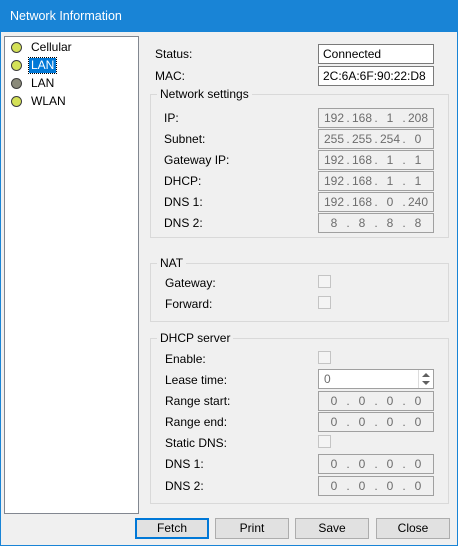 The width and height of the screenshot is (458, 546). Describe the element at coordinates (425, 379) in the screenshot. I see `stepper-buttons` at that location.